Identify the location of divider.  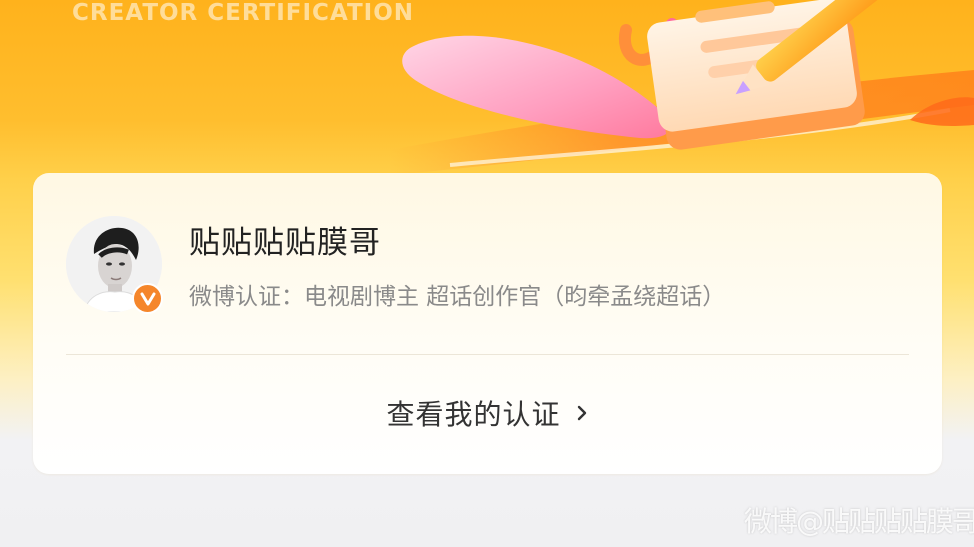
(487, 354).